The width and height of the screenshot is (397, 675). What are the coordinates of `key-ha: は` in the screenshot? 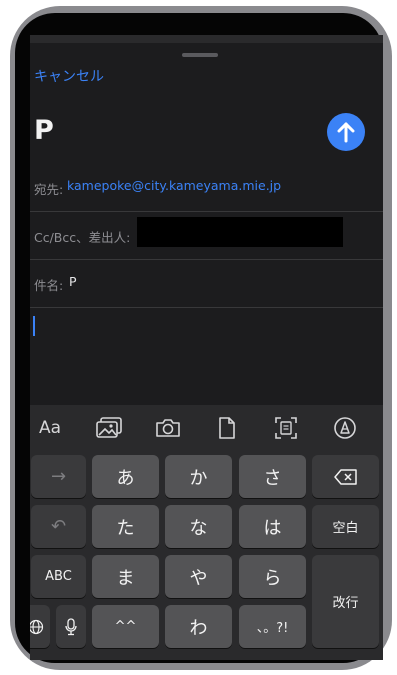 It's located at (272, 526).